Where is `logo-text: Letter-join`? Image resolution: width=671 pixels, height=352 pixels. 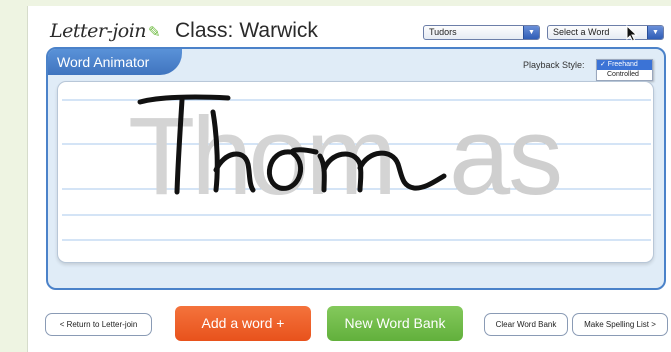
logo-text: Letter-join is located at coordinates (98, 31).